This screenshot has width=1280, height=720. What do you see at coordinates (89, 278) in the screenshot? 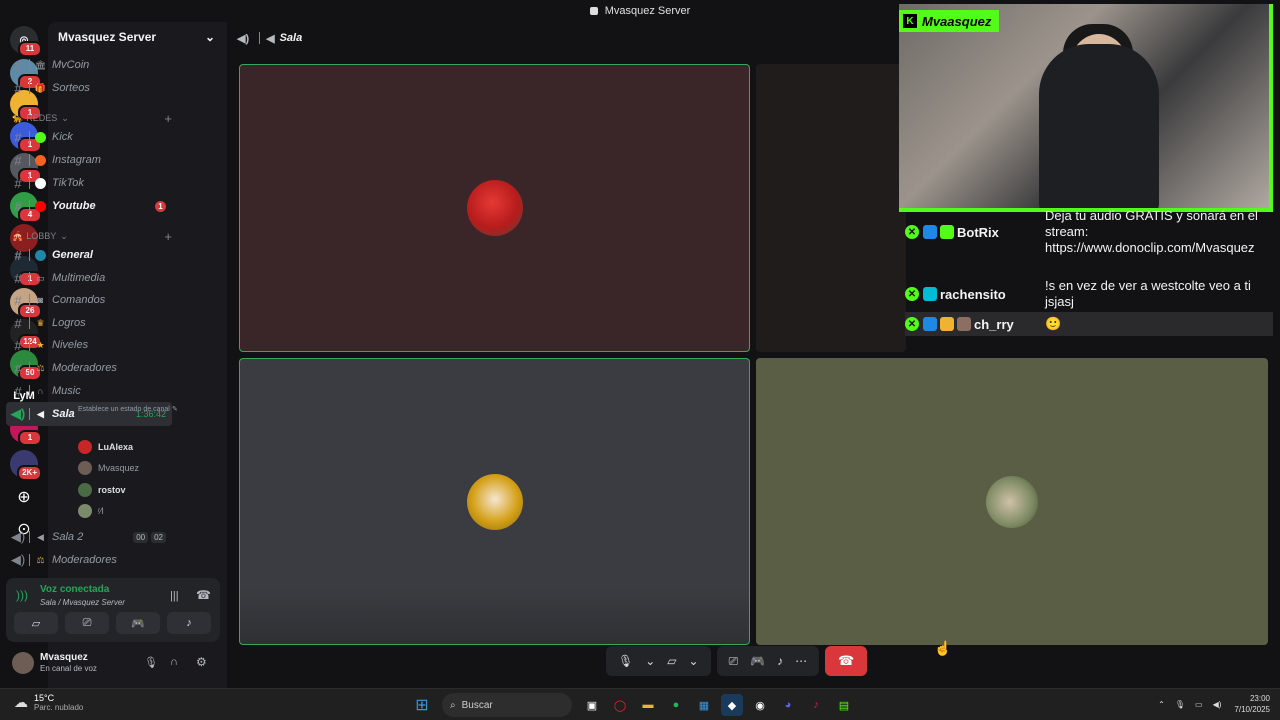
I see `channel-item-multimedia: # ▭ Multimedia` at bounding box center [89, 278].